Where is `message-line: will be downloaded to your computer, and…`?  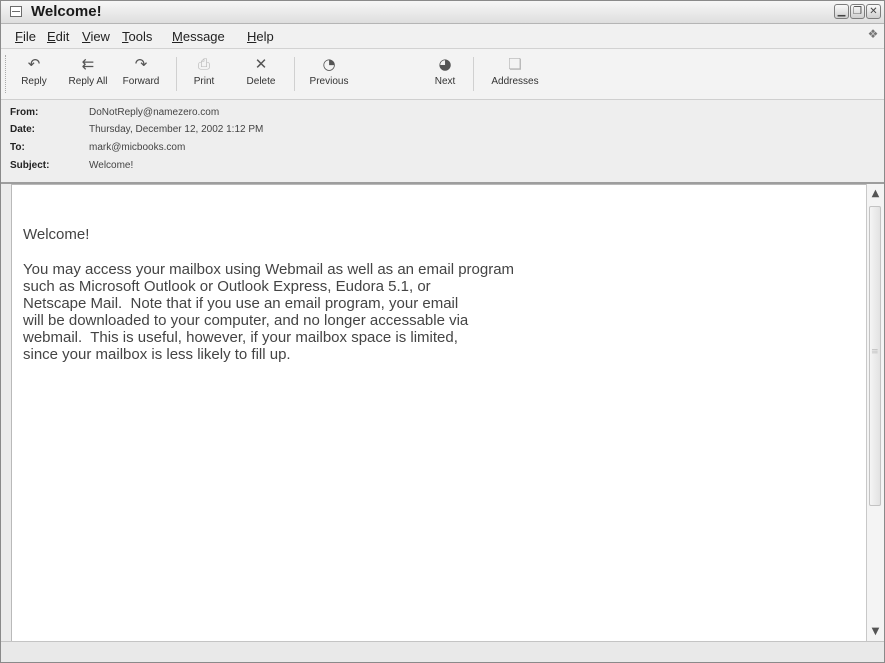
message-line: will be downloaded to your computer, and… is located at coordinates (246, 320).